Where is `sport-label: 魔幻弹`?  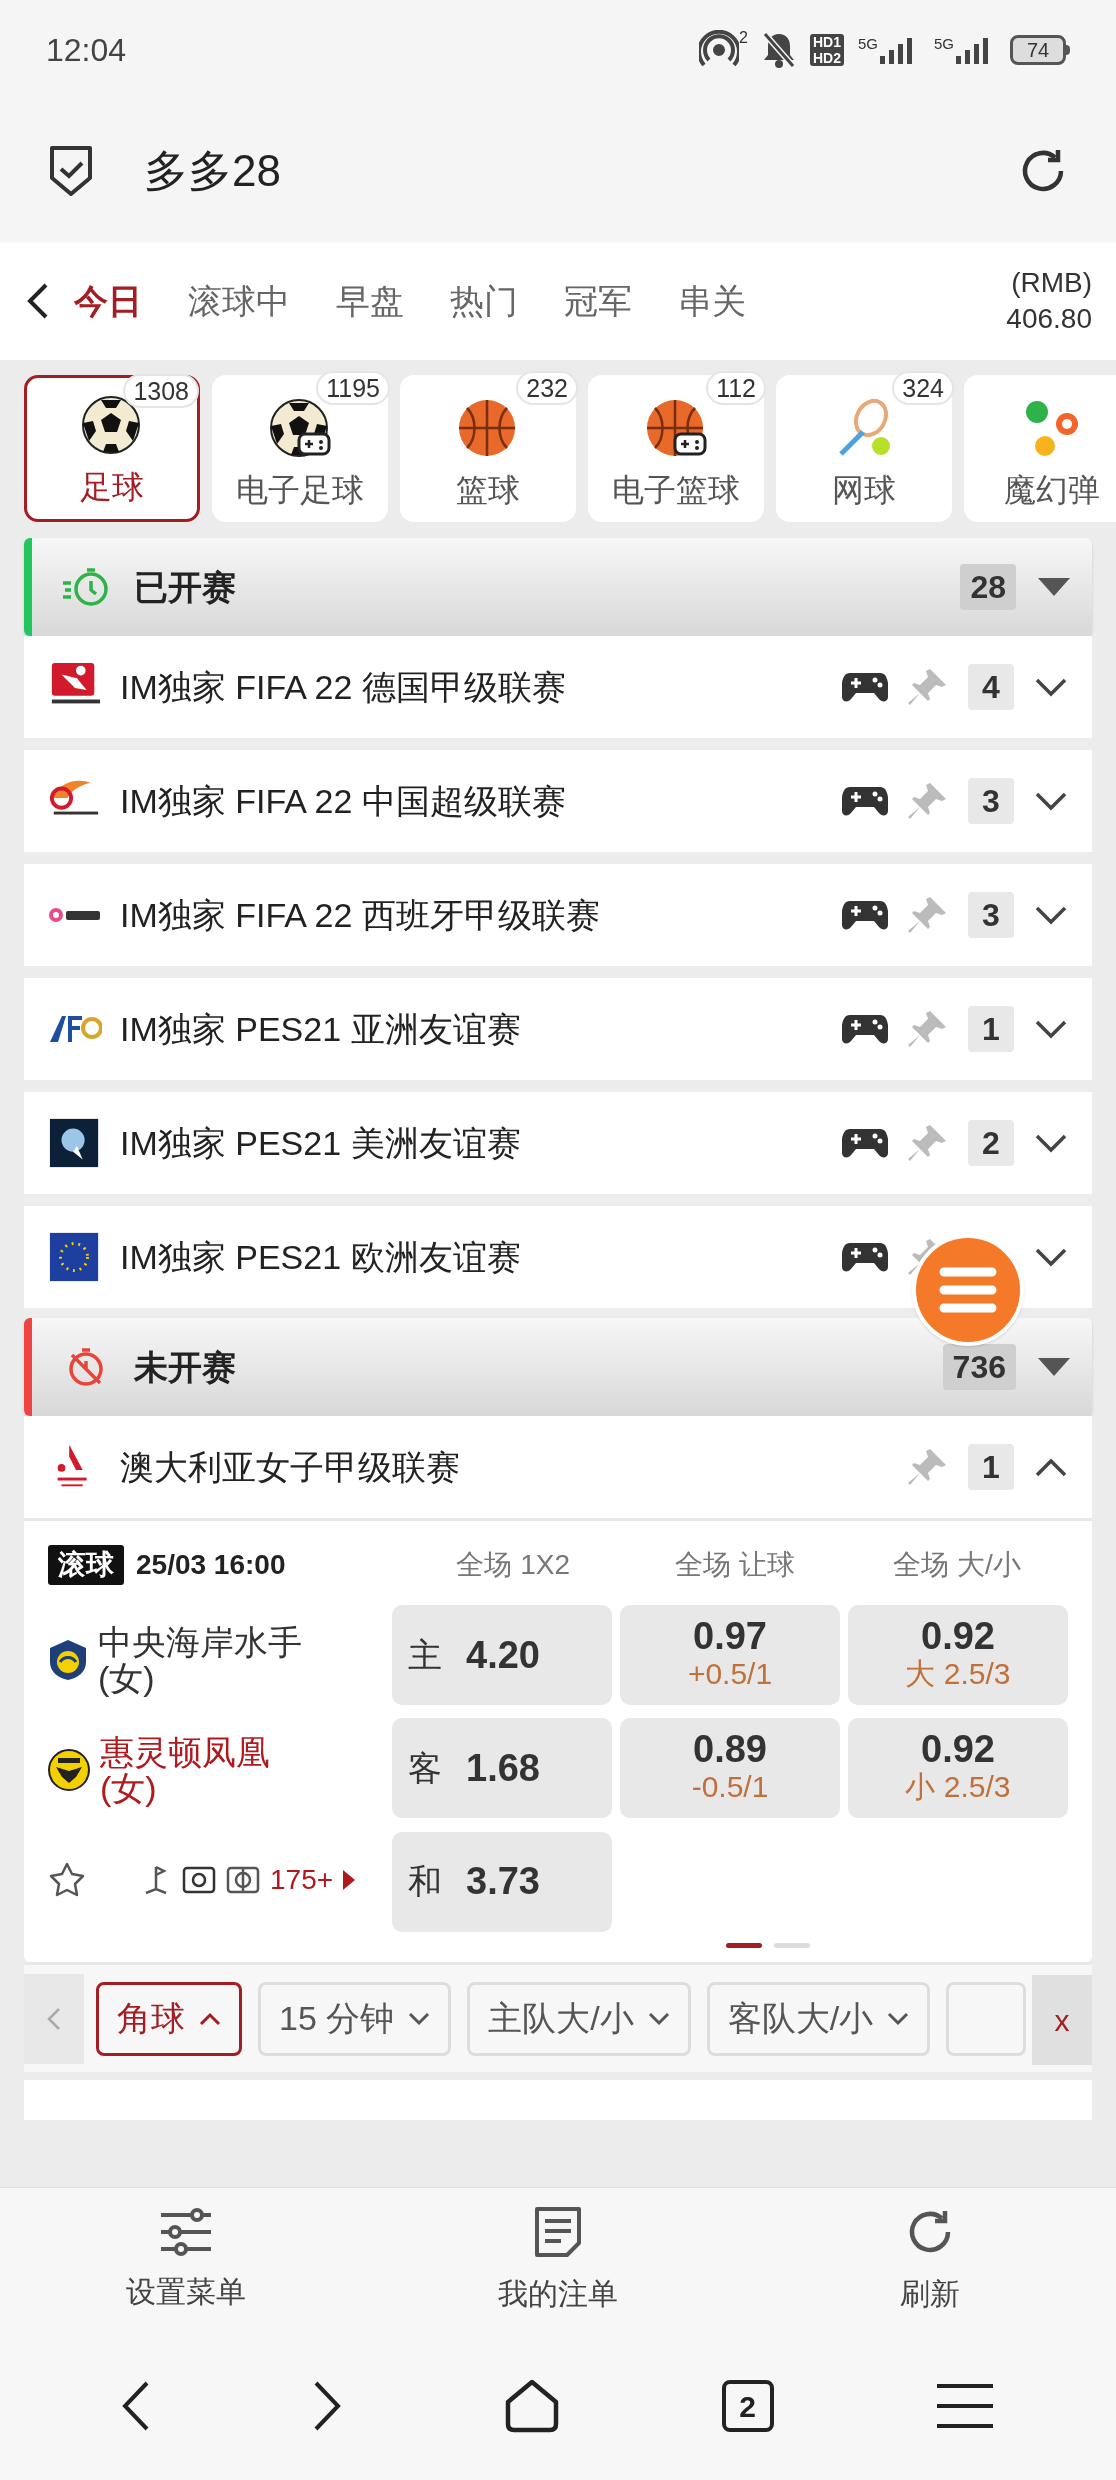 sport-label: 魔幻弹 is located at coordinates (1052, 490).